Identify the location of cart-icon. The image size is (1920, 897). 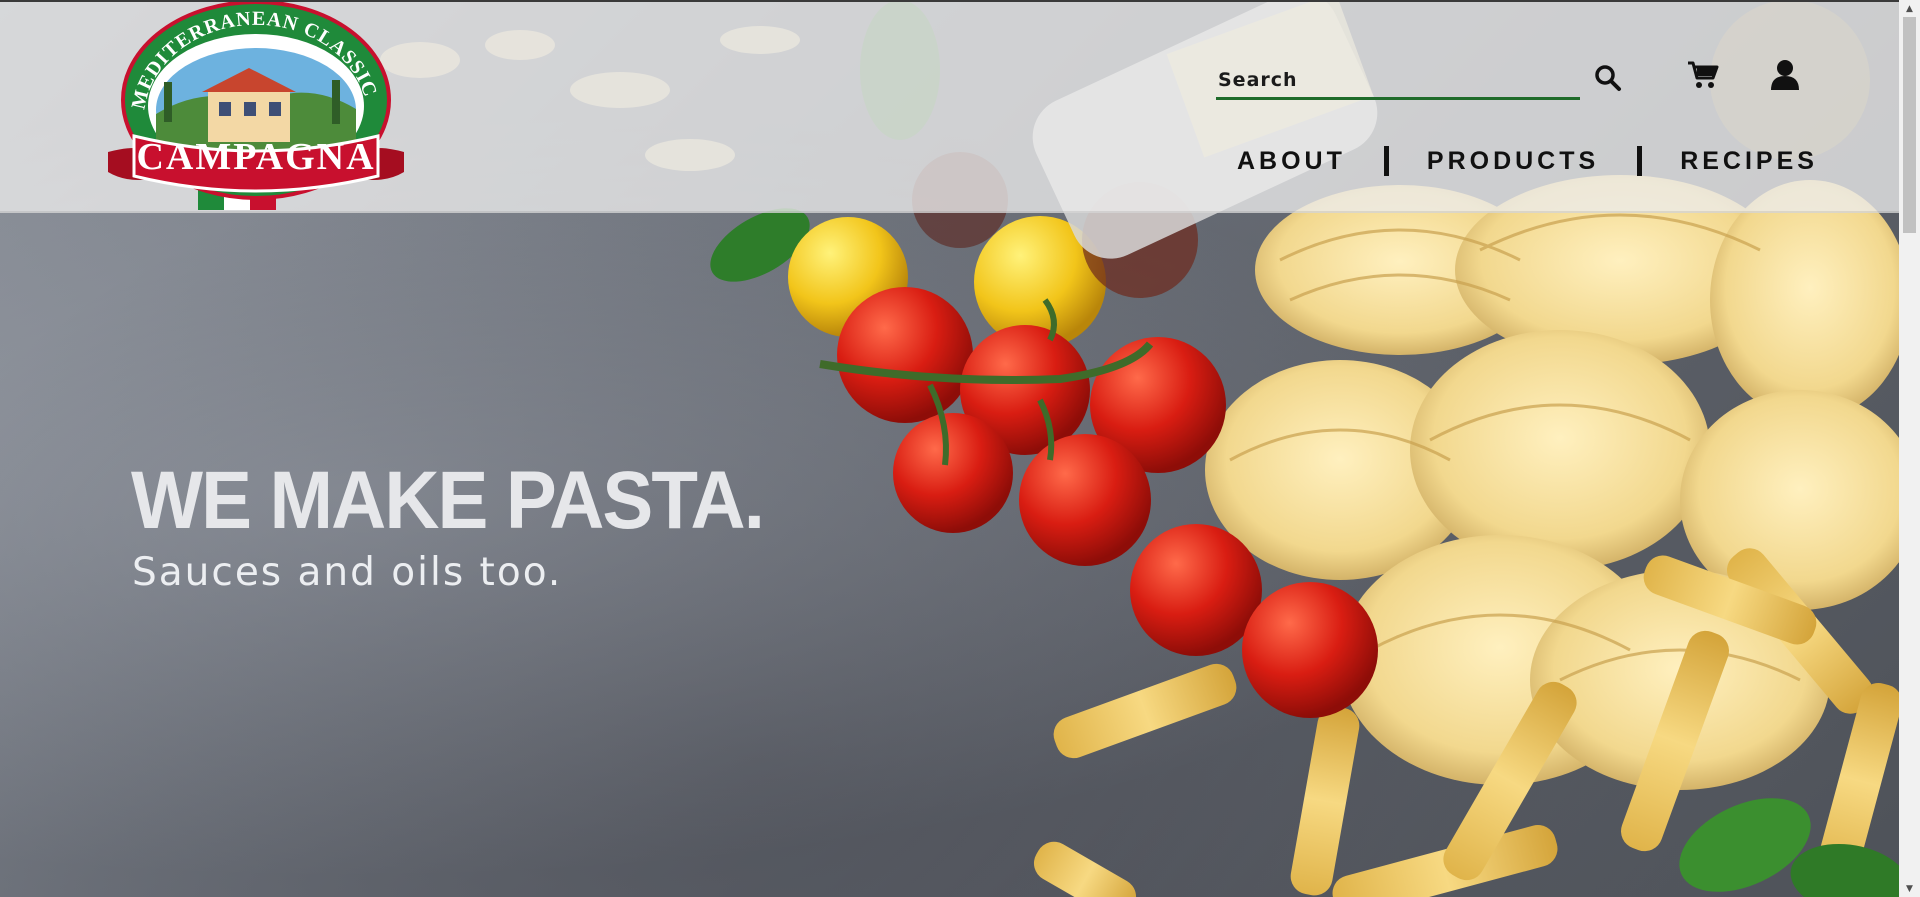
(1703, 74).